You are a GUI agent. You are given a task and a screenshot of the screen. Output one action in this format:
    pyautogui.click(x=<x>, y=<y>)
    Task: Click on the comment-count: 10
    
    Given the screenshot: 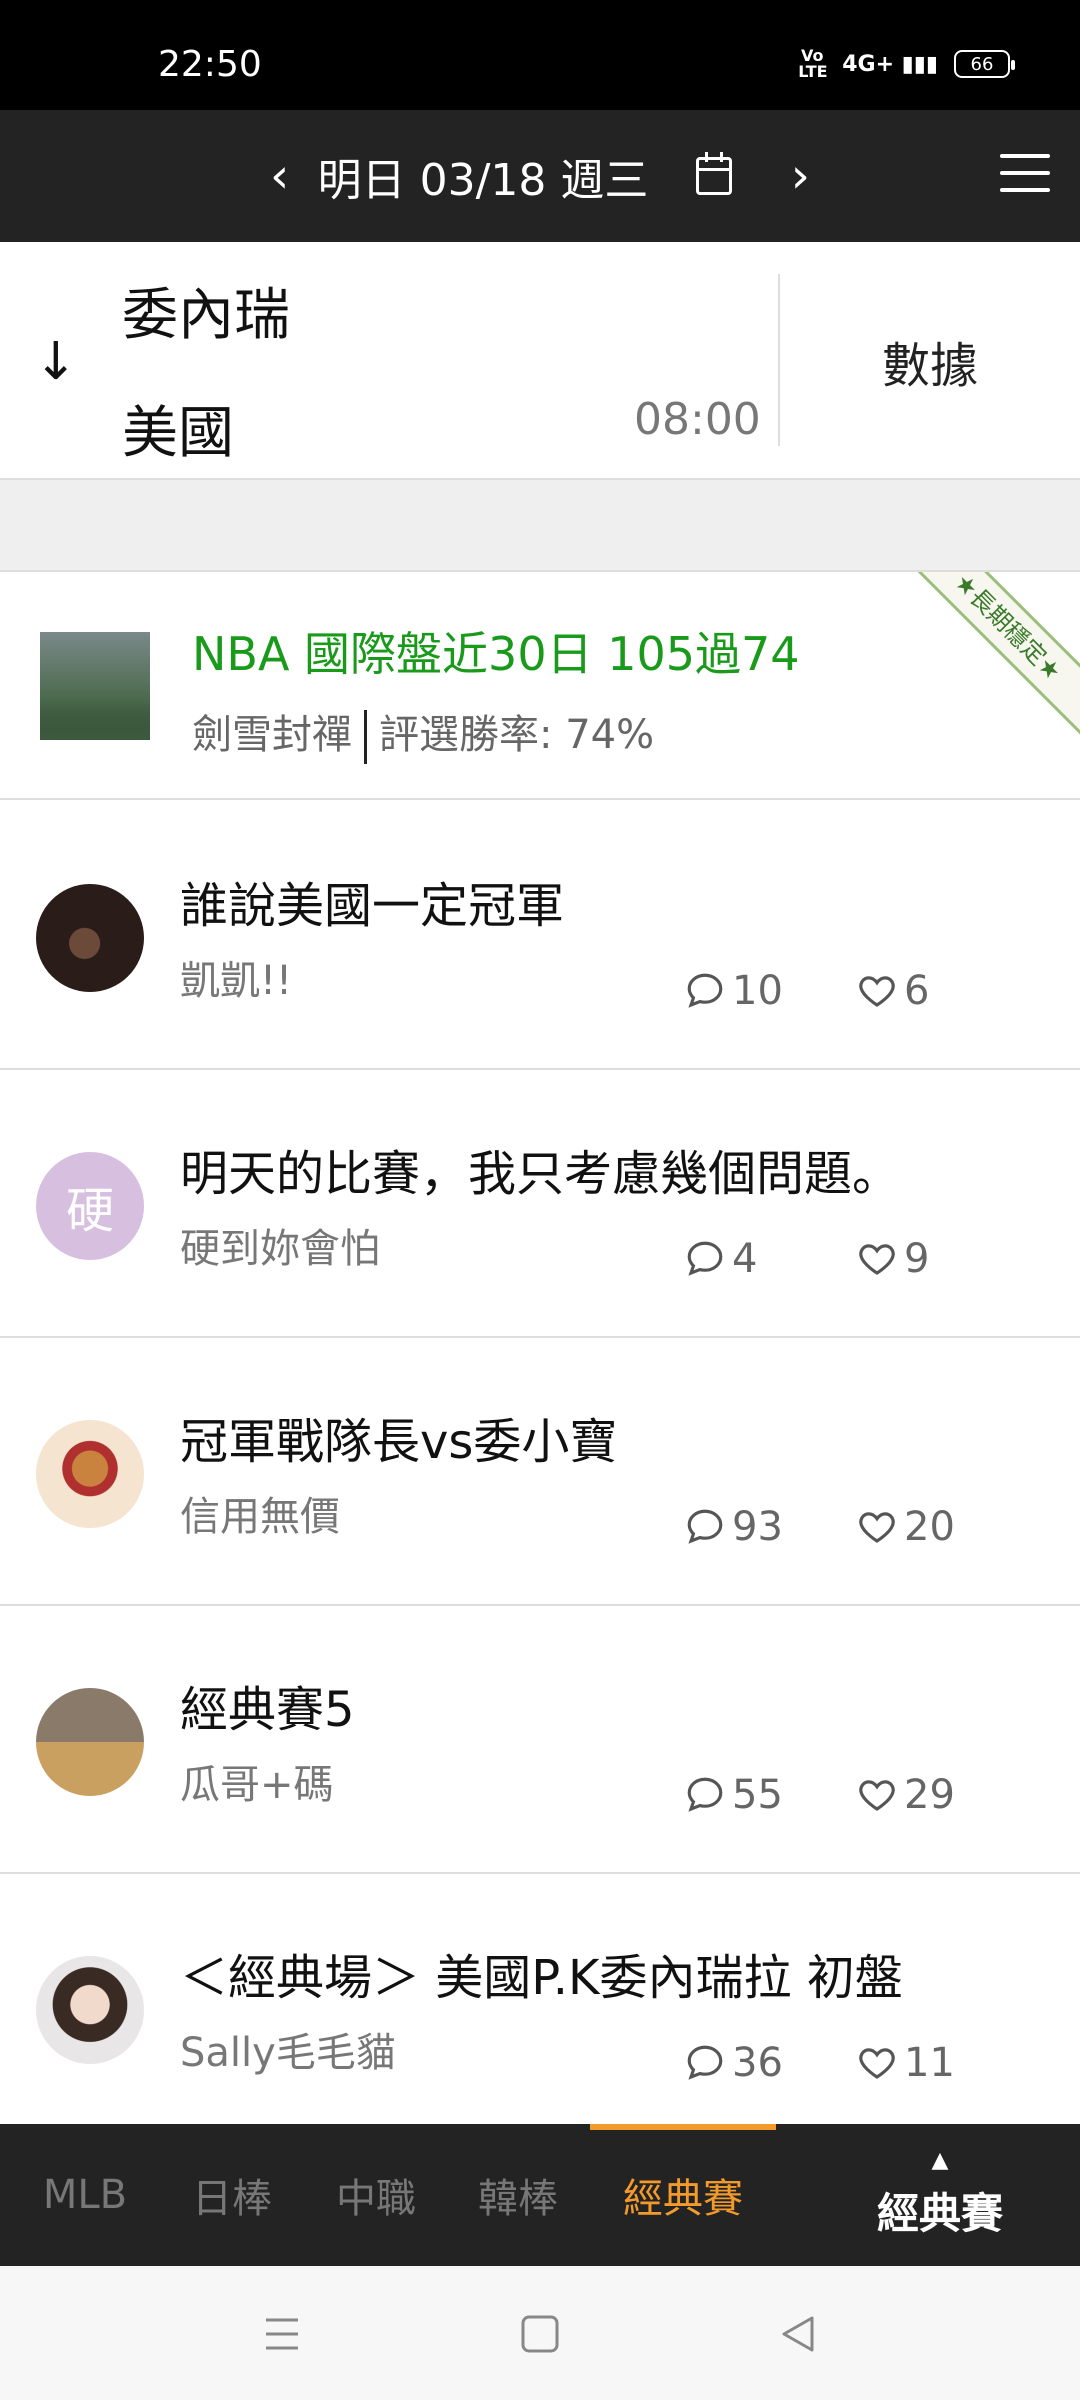 What is the action you would take?
    pyautogui.click(x=733, y=991)
    